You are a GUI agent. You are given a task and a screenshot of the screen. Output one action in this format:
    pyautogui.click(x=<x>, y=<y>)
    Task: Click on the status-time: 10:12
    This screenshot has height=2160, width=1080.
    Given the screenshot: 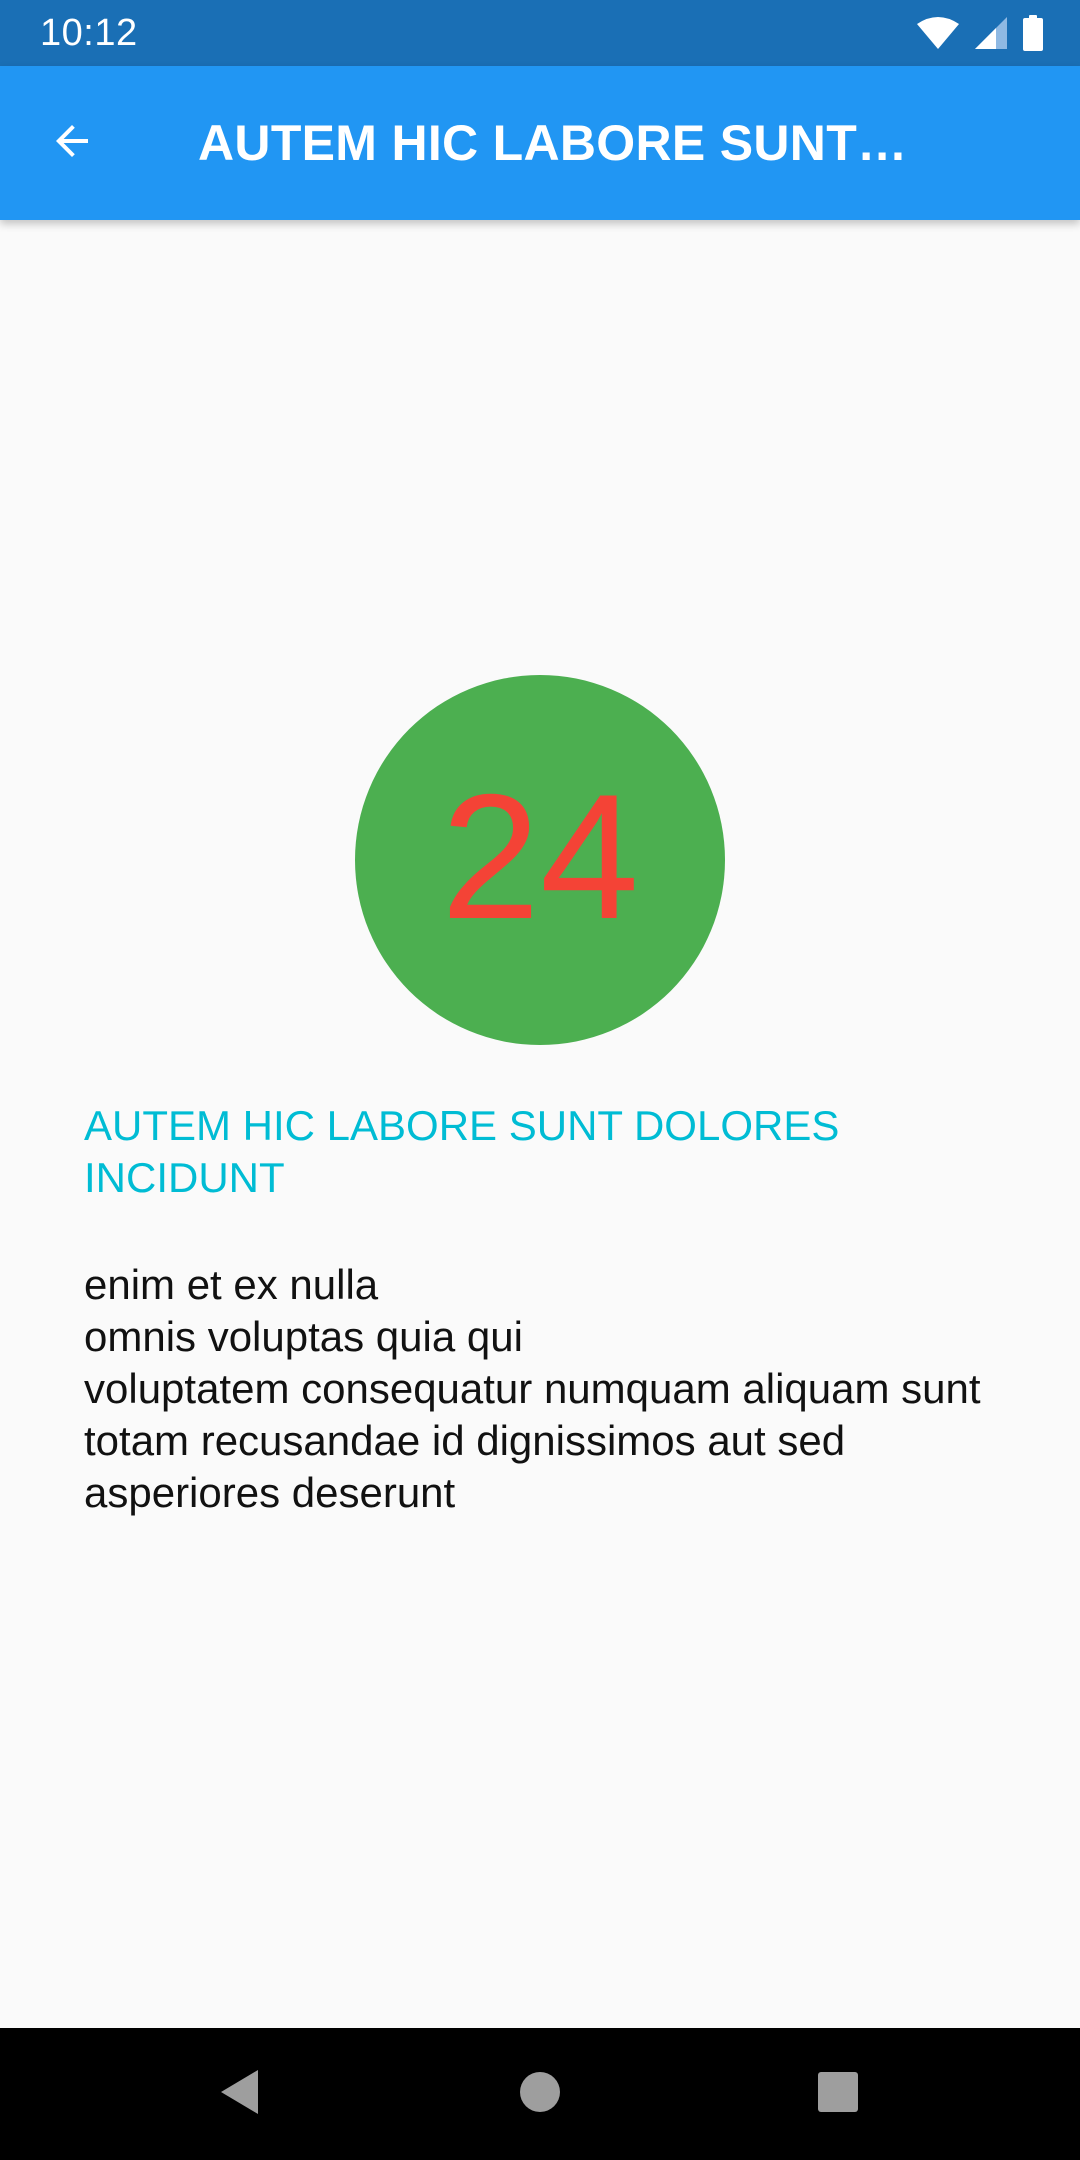 What is the action you would take?
    pyautogui.click(x=89, y=33)
    